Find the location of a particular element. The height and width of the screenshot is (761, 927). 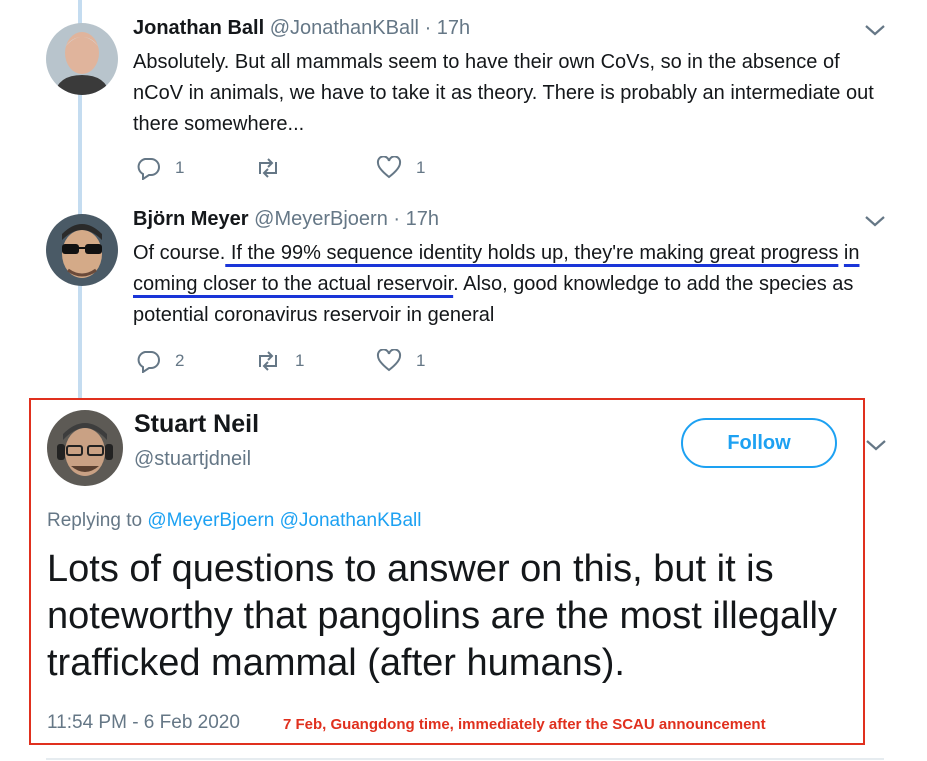

text-segment: Of course. is located at coordinates (179, 253).